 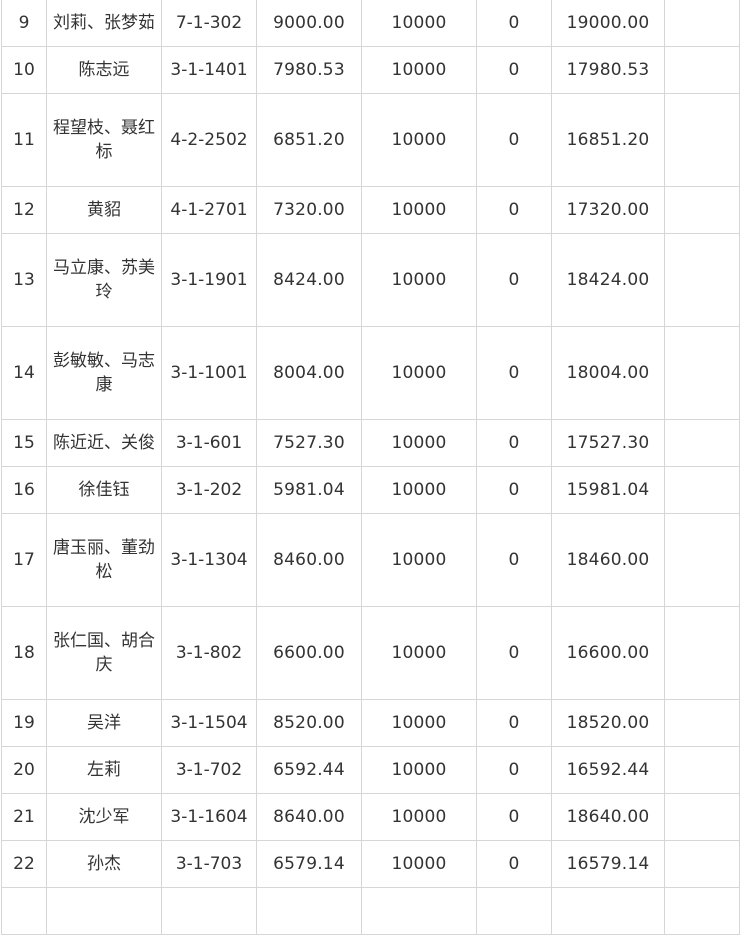 What do you see at coordinates (24, 490) in the screenshot?
I see `row-index-cell: 16` at bounding box center [24, 490].